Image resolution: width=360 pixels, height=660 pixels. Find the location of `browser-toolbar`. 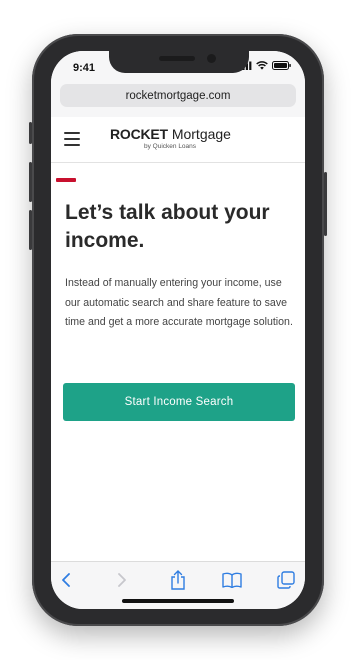

browser-toolbar is located at coordinates (178, 585).